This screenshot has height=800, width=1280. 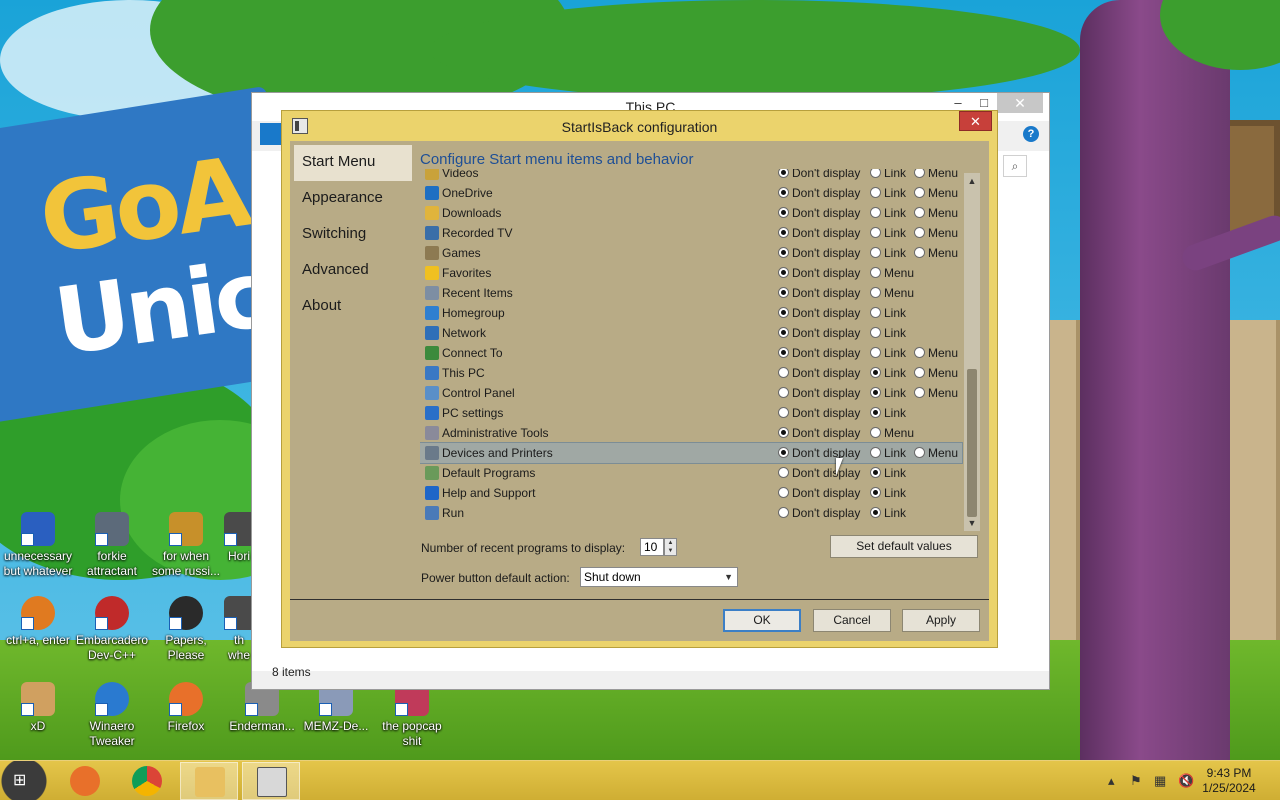 What do you see at coordinates (353, 235) in the screenshot?
I see `nav-switching: Switching` at bounding box center [353, 235].